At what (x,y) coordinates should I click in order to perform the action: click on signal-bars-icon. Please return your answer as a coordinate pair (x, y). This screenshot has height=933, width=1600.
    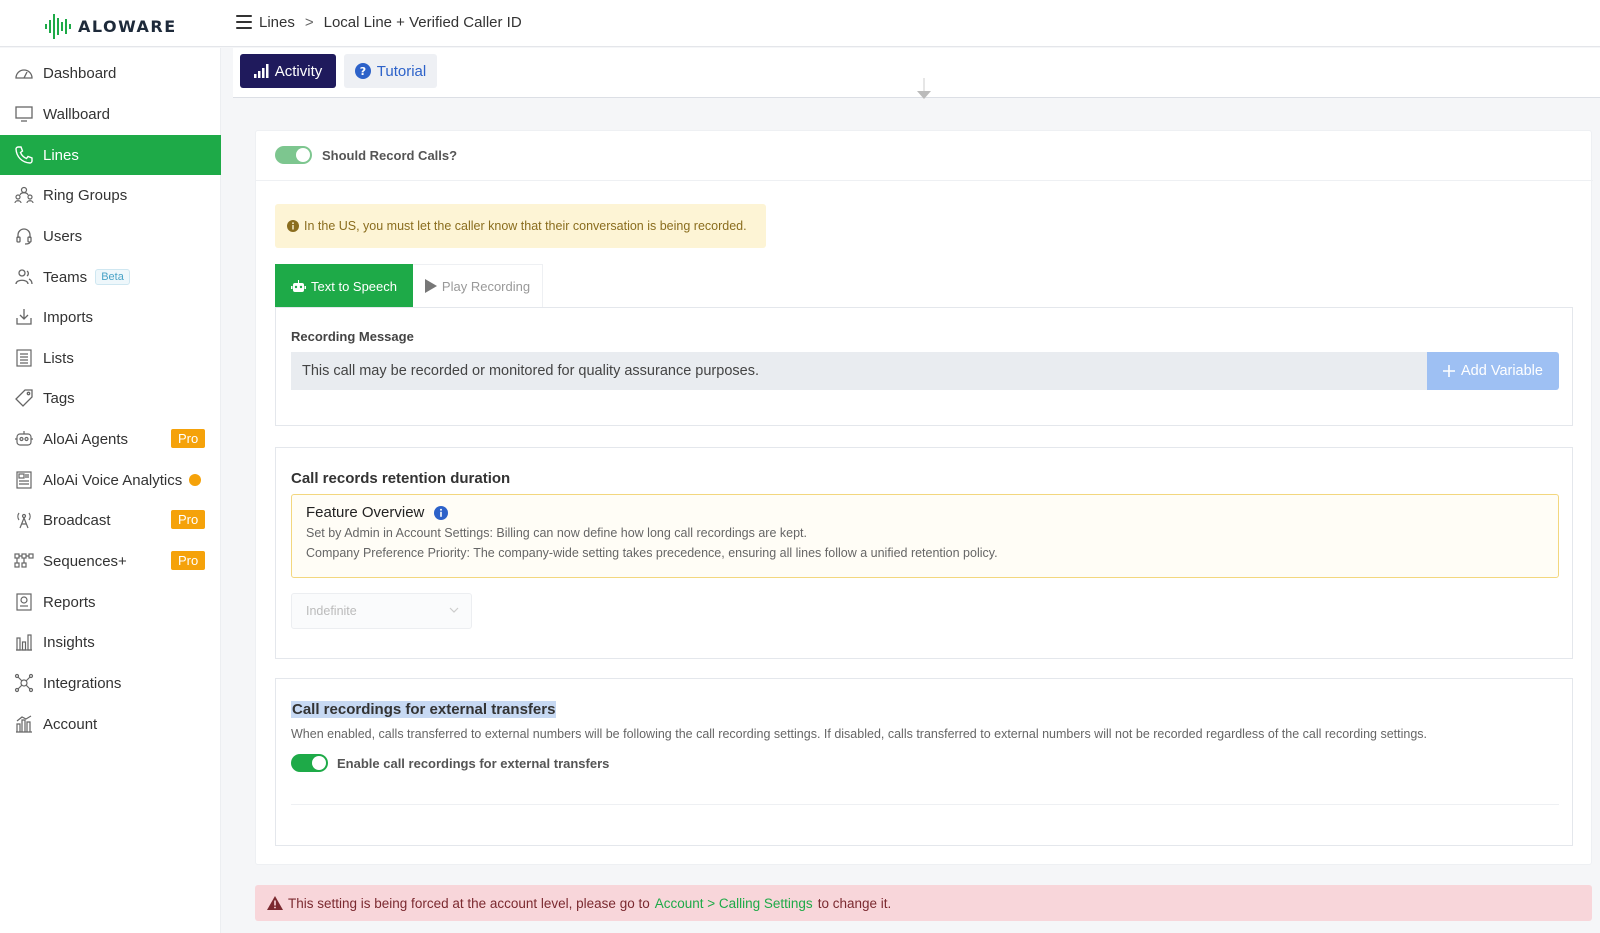
    Looking at the image, I should click on (261, 71).